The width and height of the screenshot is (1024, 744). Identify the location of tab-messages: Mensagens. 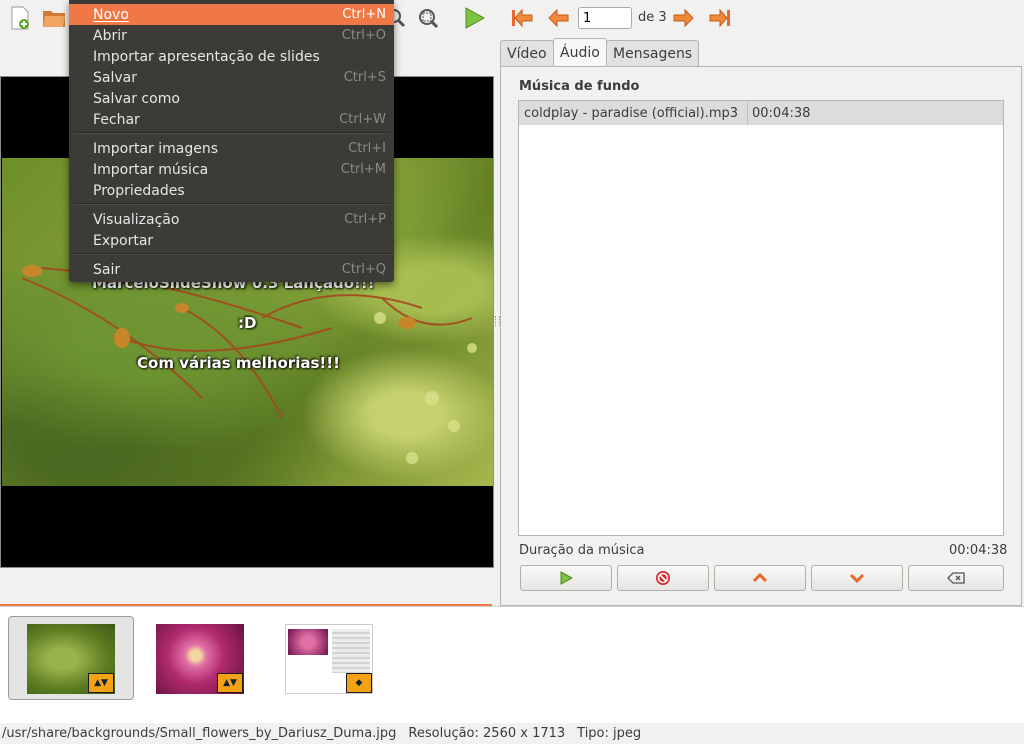
(653, 53).